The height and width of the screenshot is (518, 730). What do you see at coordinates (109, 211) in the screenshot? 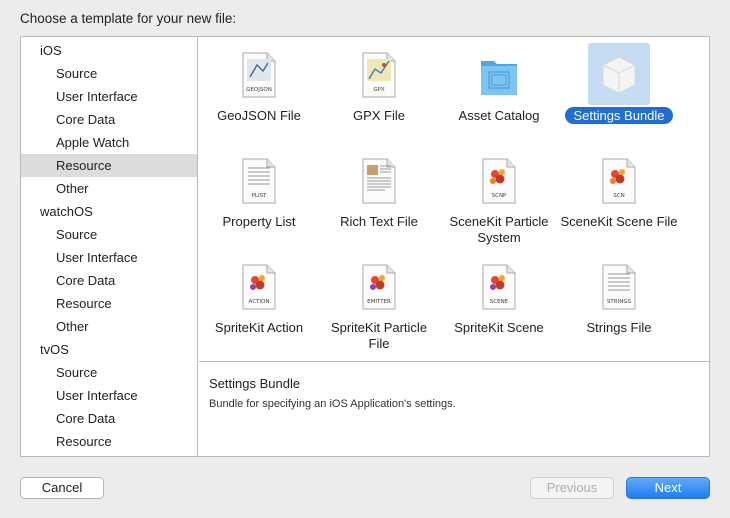
I see `sidebar-group: watchOS` at bounding box center [109, 211].